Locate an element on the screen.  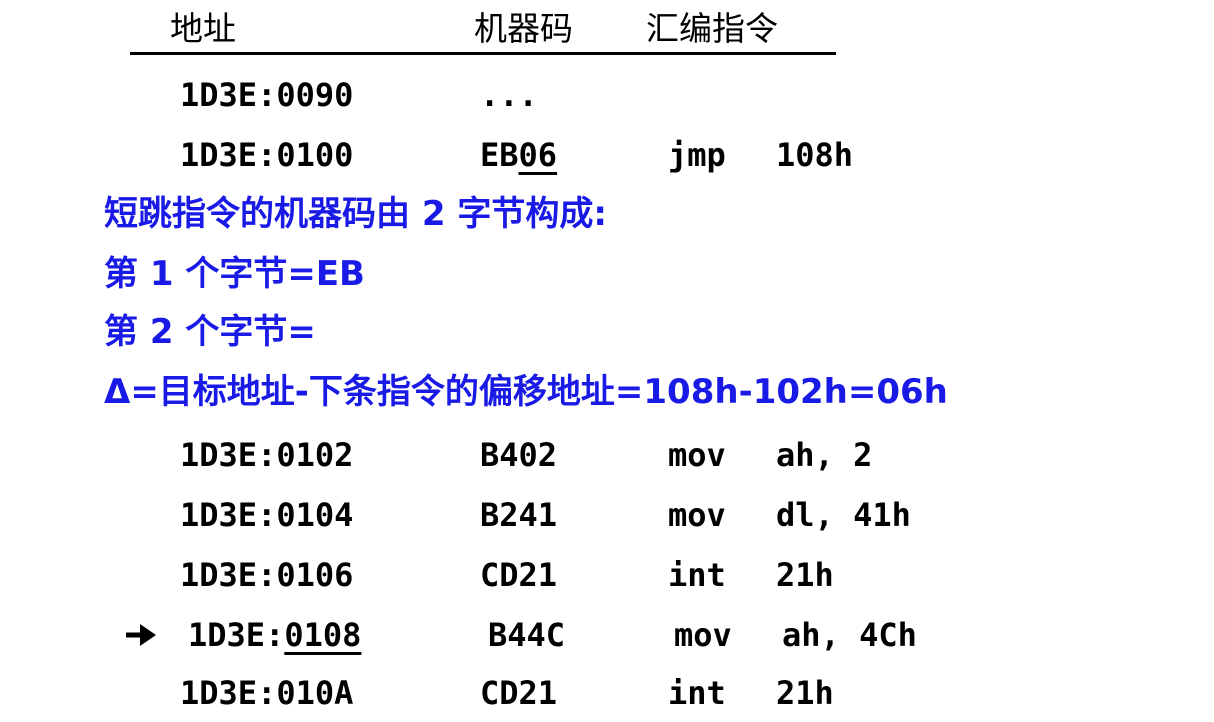
machine-code: B402 is located at coordinates (519, 455).